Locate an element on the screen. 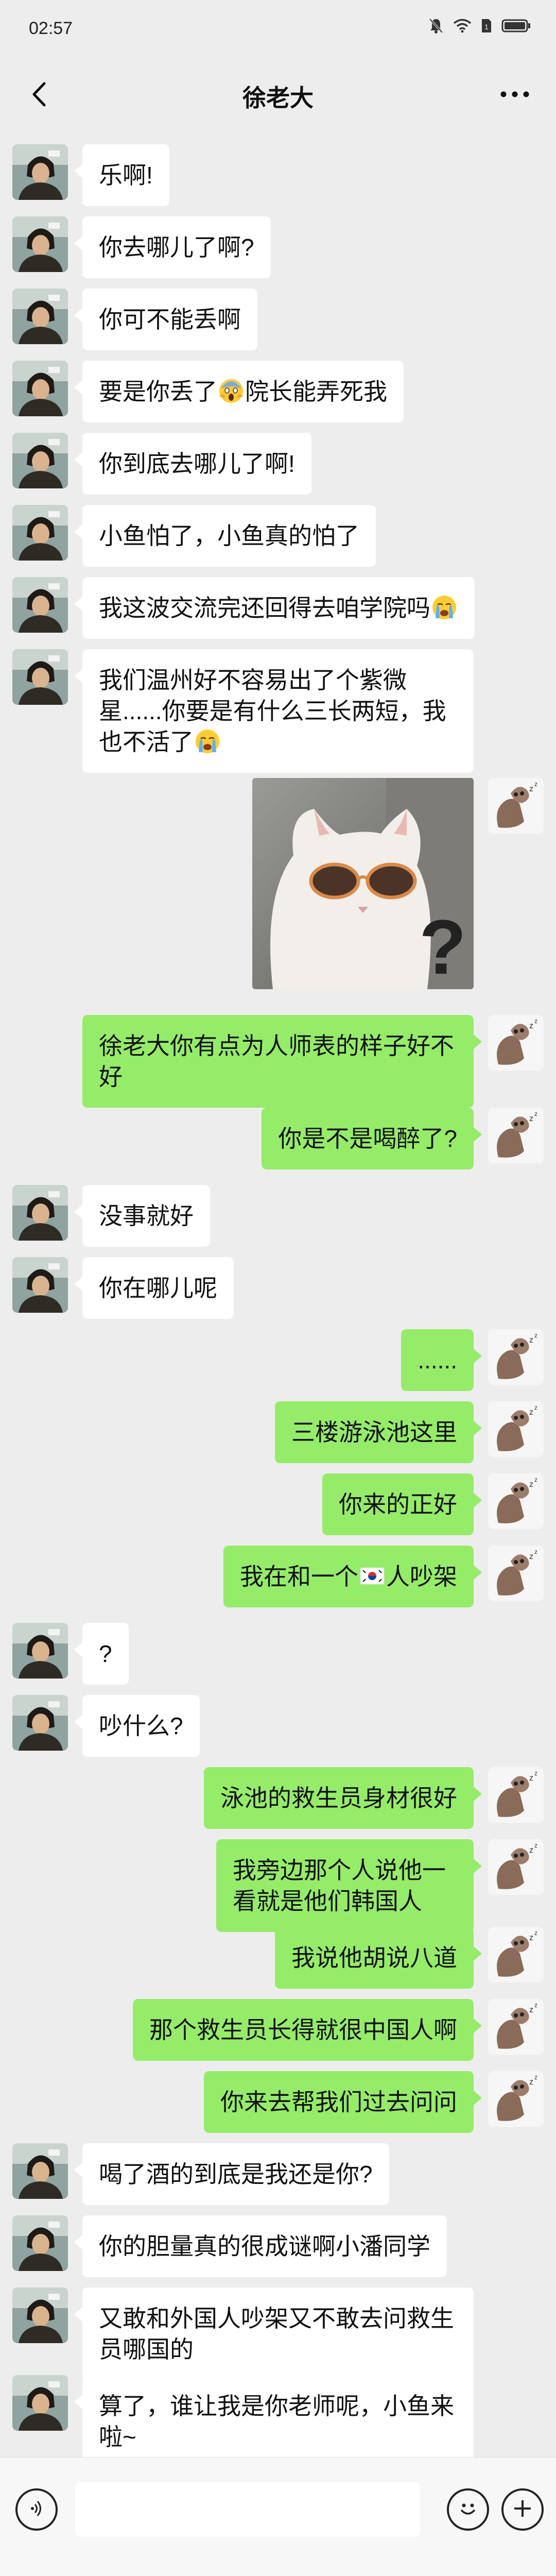 The image size is (556, 2576). mute-bell-icon is located at coordinates (436, 27).